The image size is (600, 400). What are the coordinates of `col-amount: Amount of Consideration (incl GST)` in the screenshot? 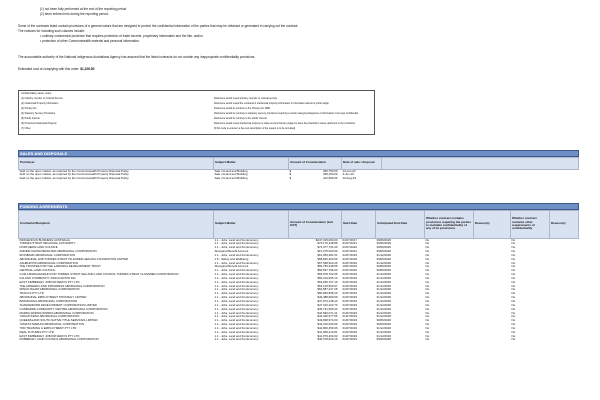 It's located at (315, 224).